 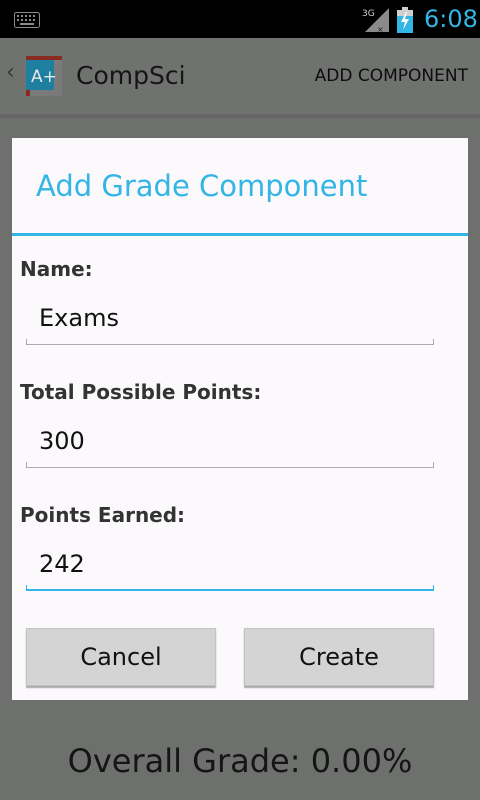 I want to click on add-component-button: ADD COMPONENT, so click(x=391, y=76).